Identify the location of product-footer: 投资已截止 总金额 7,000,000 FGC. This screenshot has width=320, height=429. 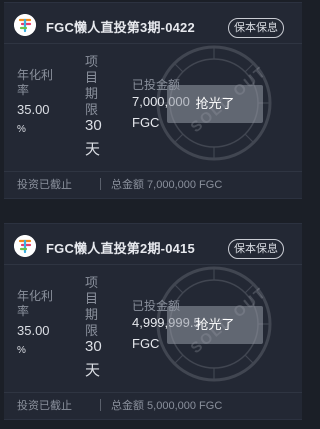
(153, 184).